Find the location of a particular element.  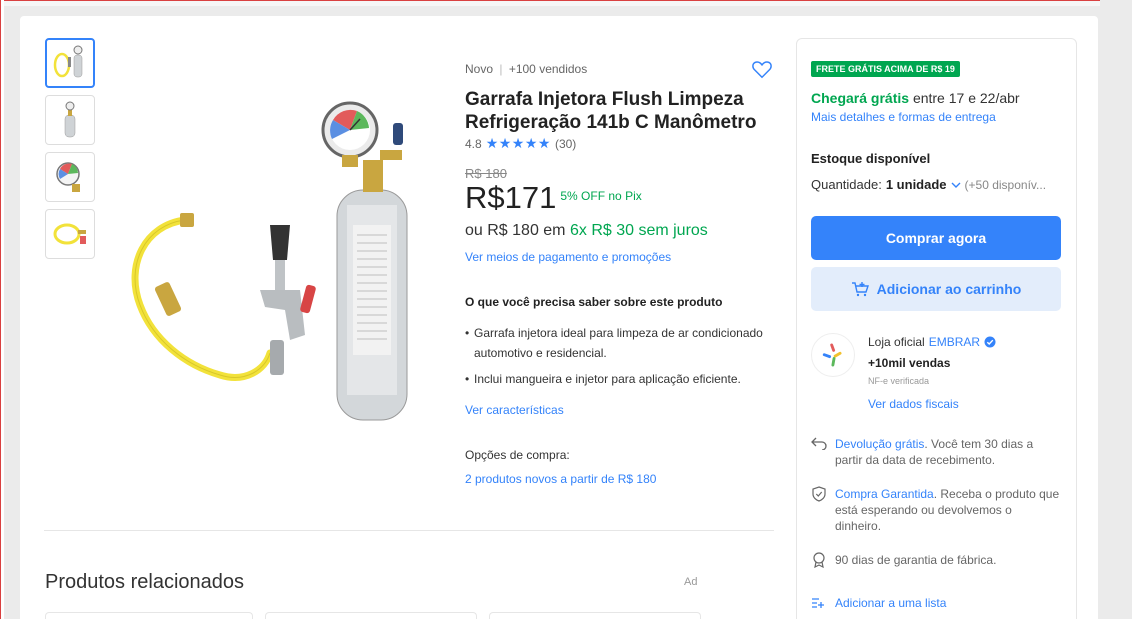

store-logo is located at coordinates (833, 355).